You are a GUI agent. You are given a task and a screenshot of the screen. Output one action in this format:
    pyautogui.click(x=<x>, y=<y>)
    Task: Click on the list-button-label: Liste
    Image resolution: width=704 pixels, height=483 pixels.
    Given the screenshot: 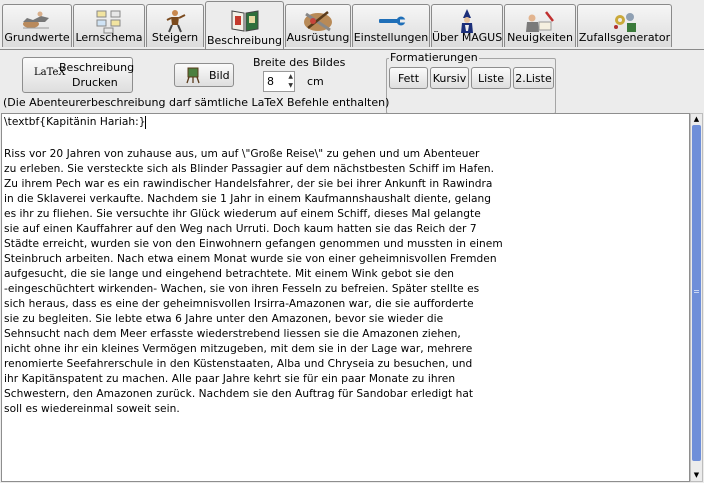 What is the action you would take?
    pyautogui.click(x=491, y=78)
    